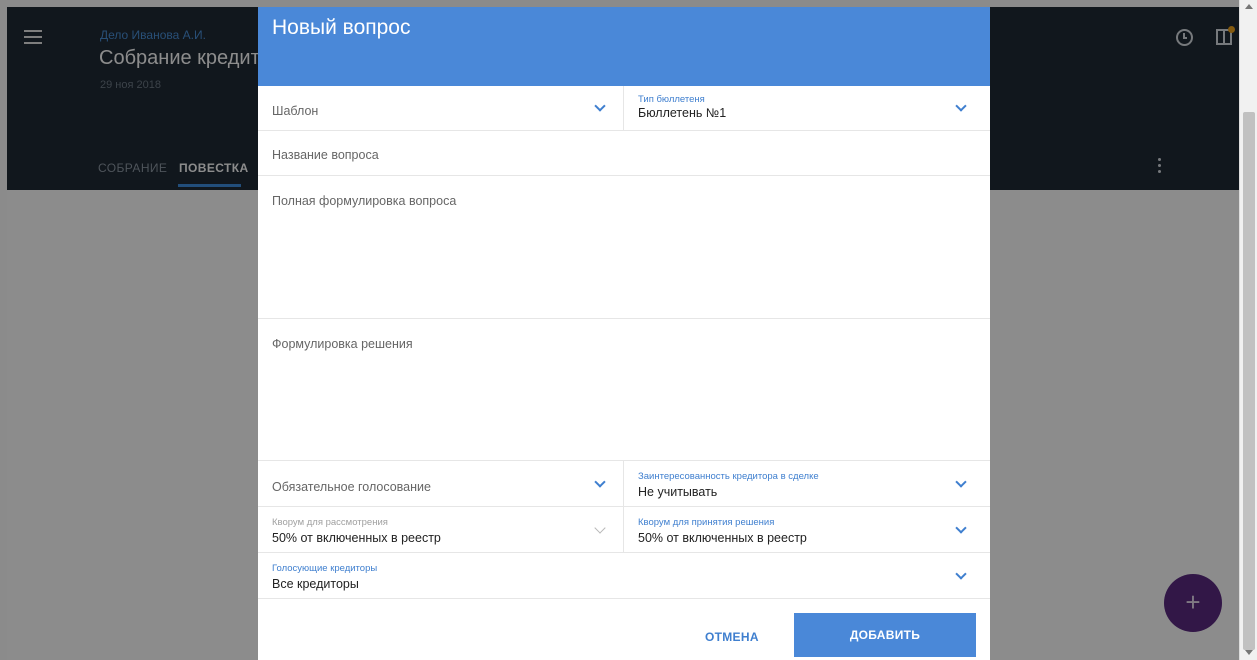 The height and width of the screenshot is (660, 1257). Describe the element at coordinates (342, 344) in the screenshot. I see `decision-wording-placeholder: Формулировка решения` at that location.